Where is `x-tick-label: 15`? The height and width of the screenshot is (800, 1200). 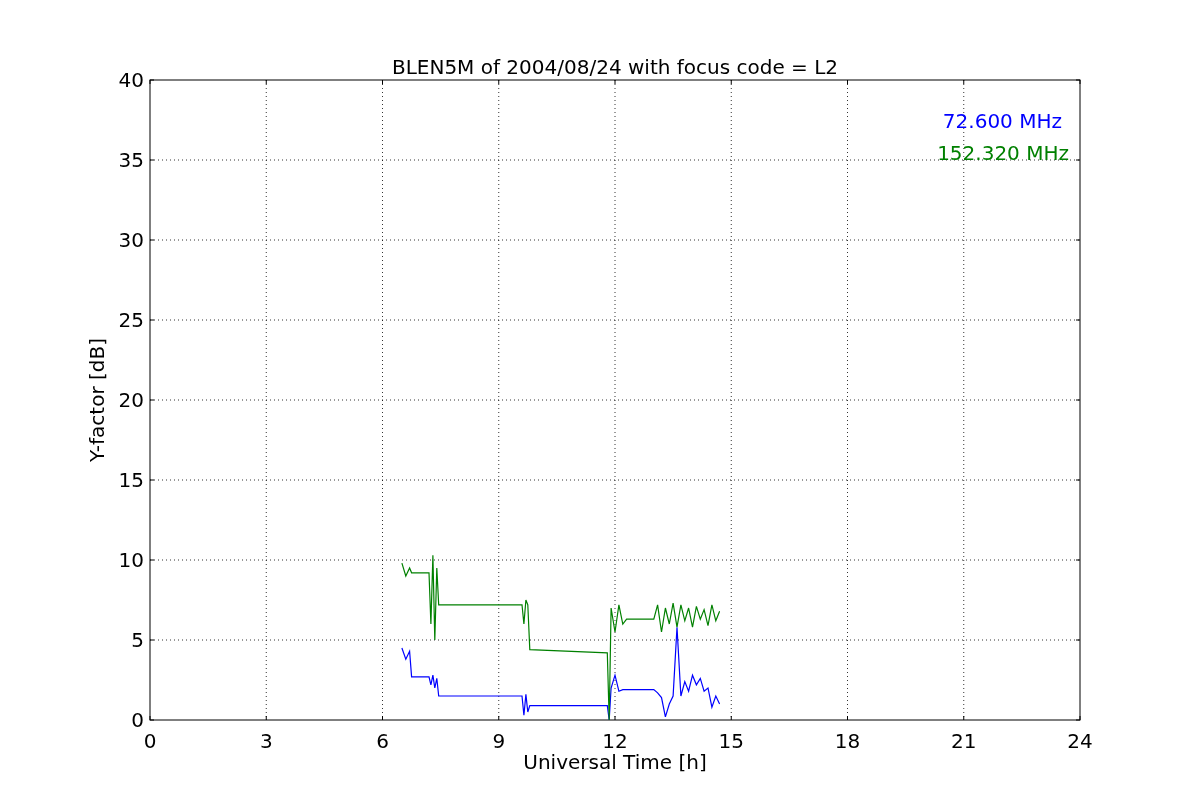
x-tick-label: 15 is located at coordinates (731, 741).